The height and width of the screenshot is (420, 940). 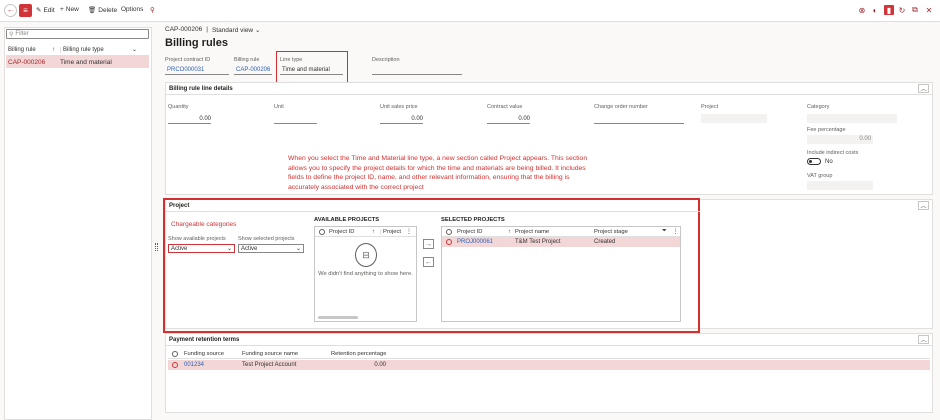 I want to click on show-selected-projects-select: Active ⌄, so click(x=271, y=248).